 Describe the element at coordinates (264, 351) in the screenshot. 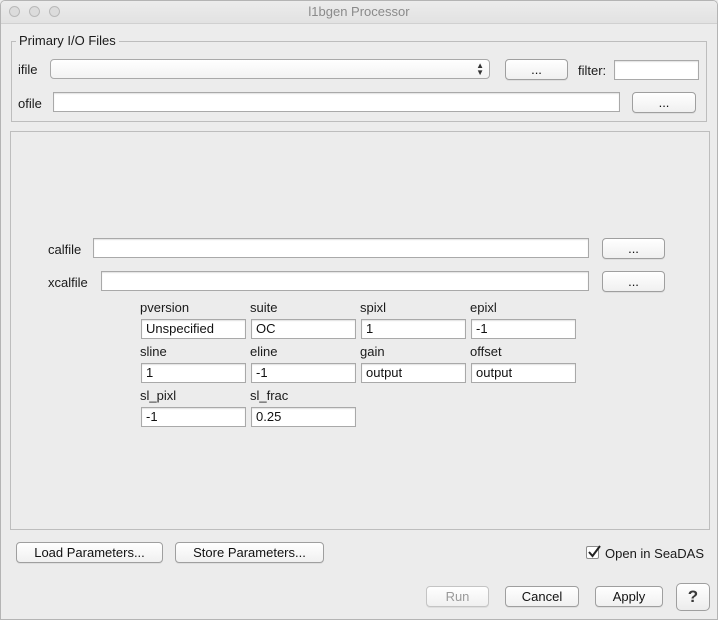

I see `eline-label: eline` at that location.